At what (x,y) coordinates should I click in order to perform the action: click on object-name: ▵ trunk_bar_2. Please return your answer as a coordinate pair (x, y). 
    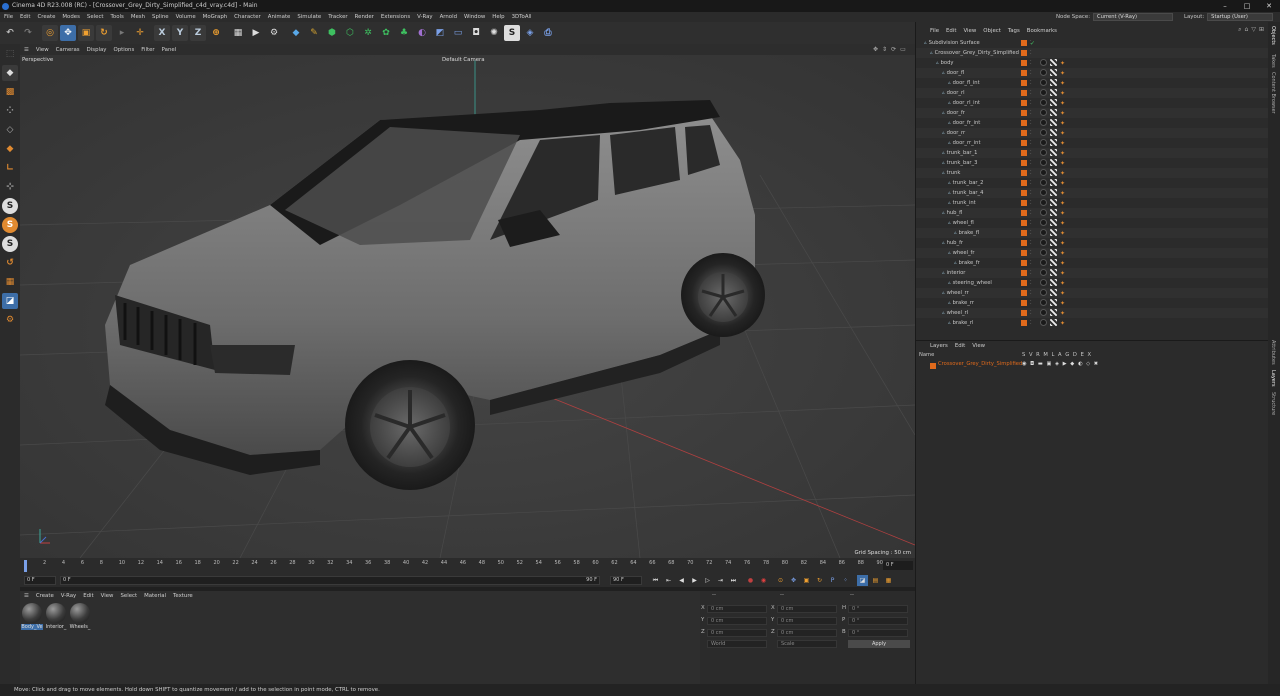
    Looking at the image, I should click on (965, 183).